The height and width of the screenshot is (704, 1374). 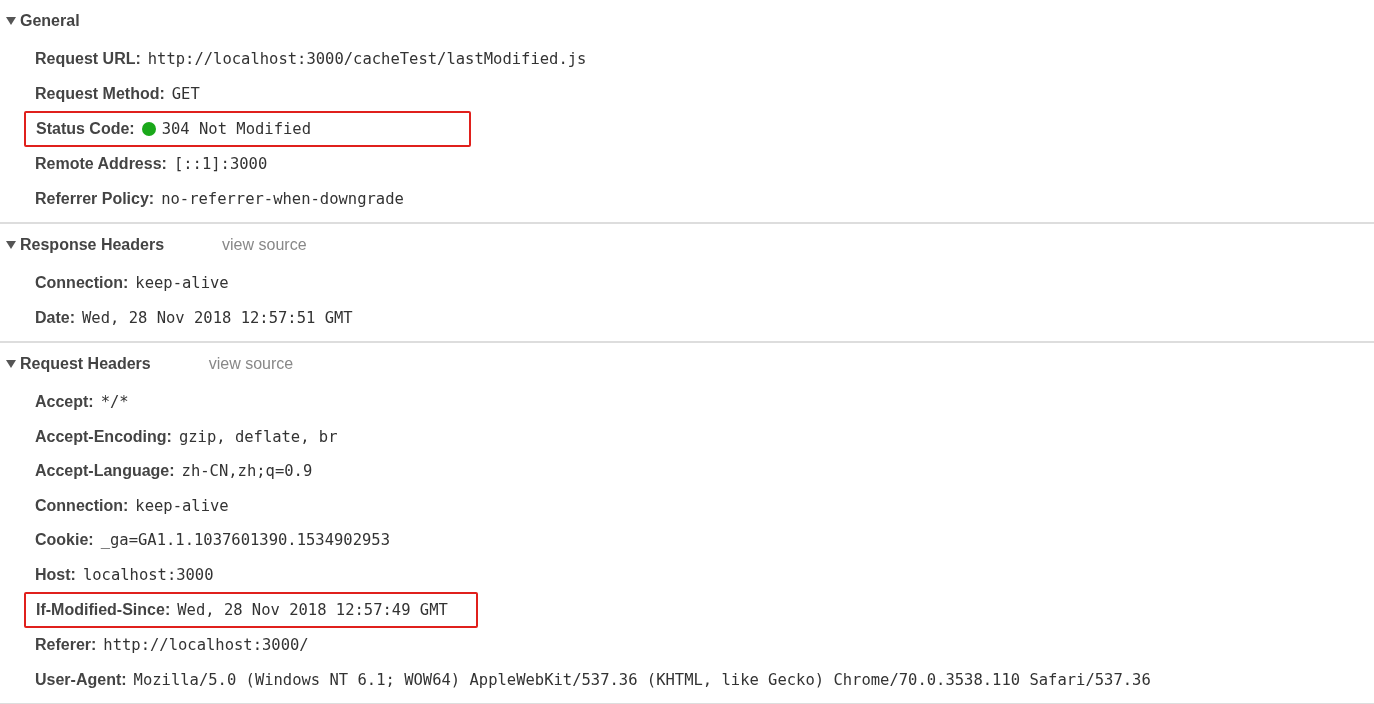 What do you see at coordinates (258, 436) in the screenshot?
I see `header-value: gzip, deflate, br` at bounding box center [258, 436].